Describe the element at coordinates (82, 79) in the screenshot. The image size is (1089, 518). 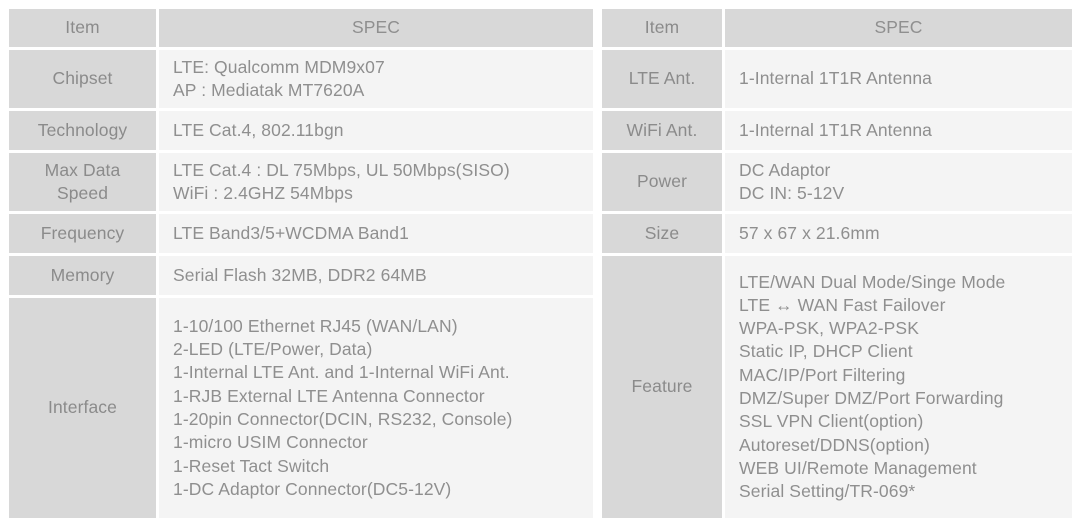
I see `row-item-chipset: Chipset` at that location.